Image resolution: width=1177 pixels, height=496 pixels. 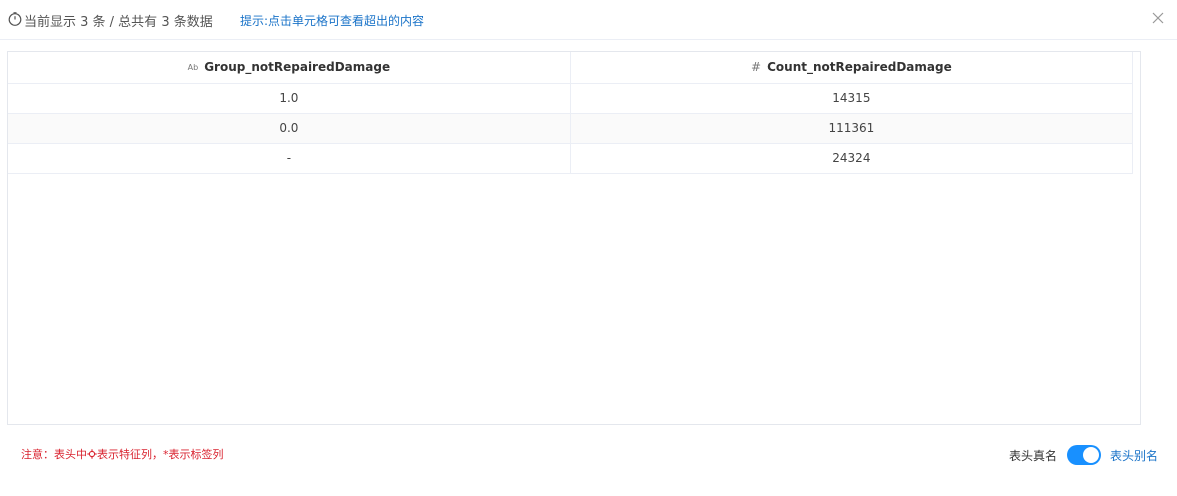 I want to click on record-summary: 当前显示 3 条 / 总共有 3 条数据, so click(x=118, y=22).